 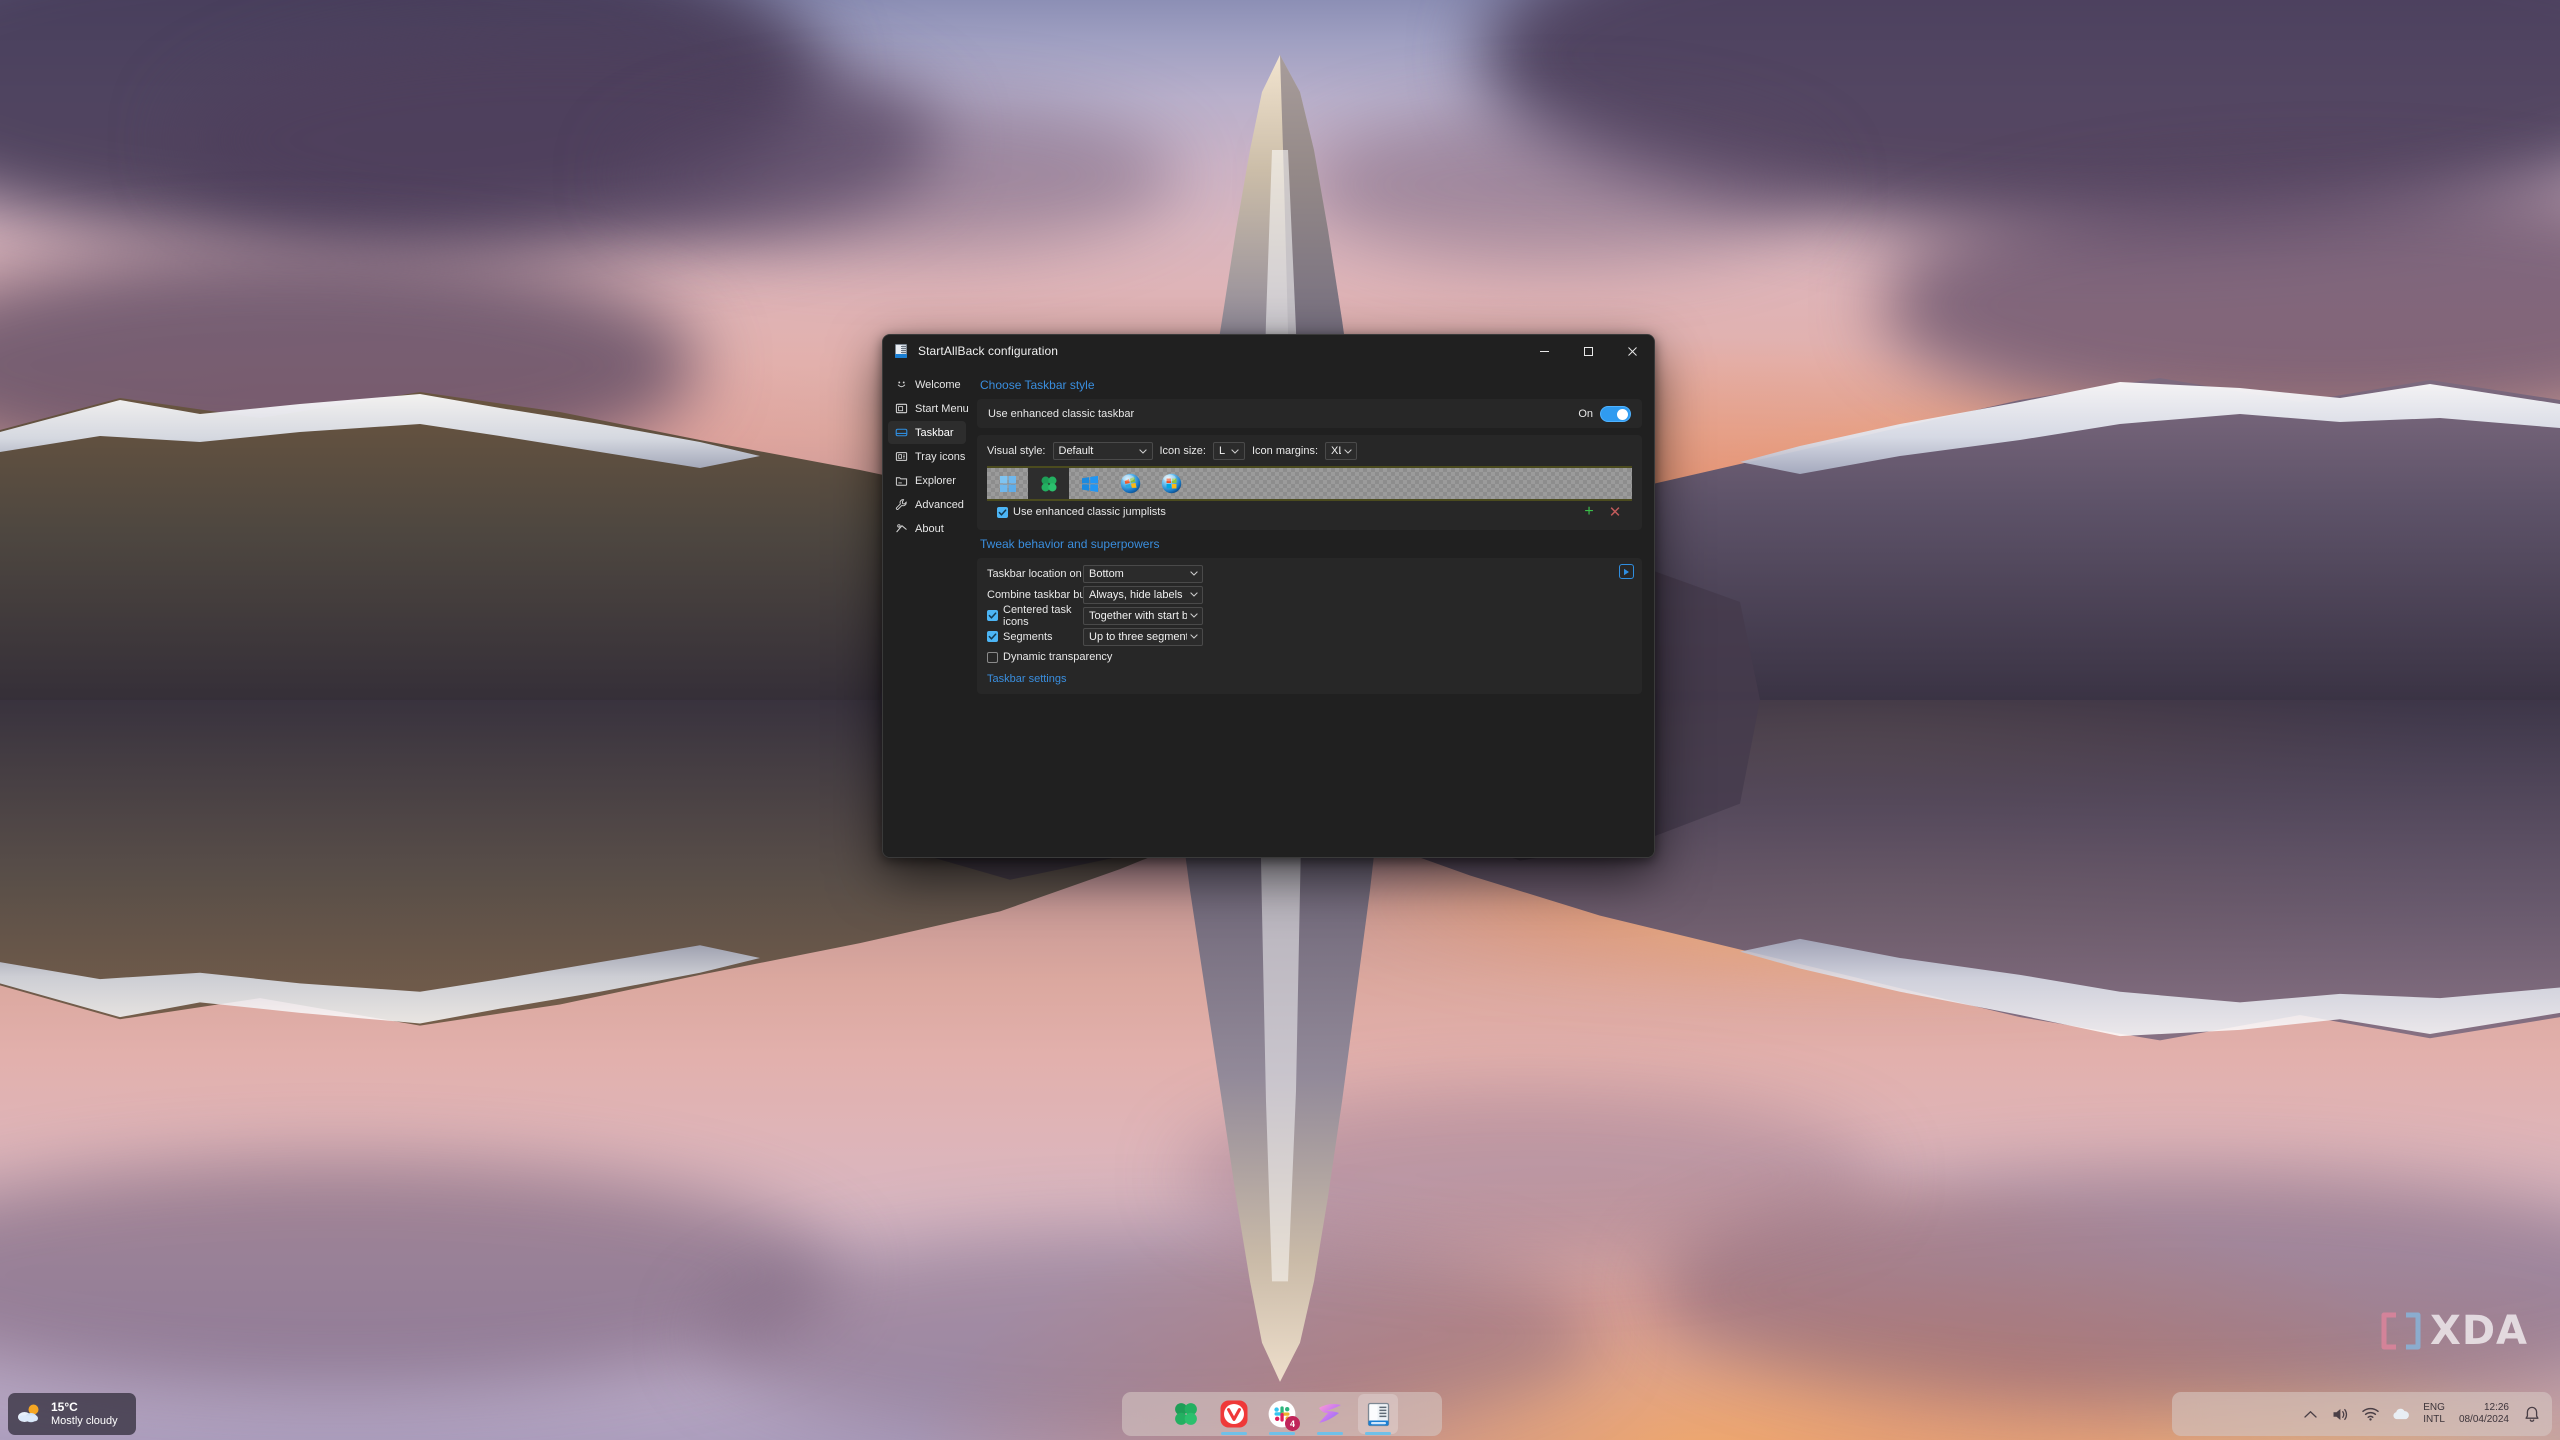 I want to click on sidebar-item-explorer: Explorer, so click(x=927, y=480).